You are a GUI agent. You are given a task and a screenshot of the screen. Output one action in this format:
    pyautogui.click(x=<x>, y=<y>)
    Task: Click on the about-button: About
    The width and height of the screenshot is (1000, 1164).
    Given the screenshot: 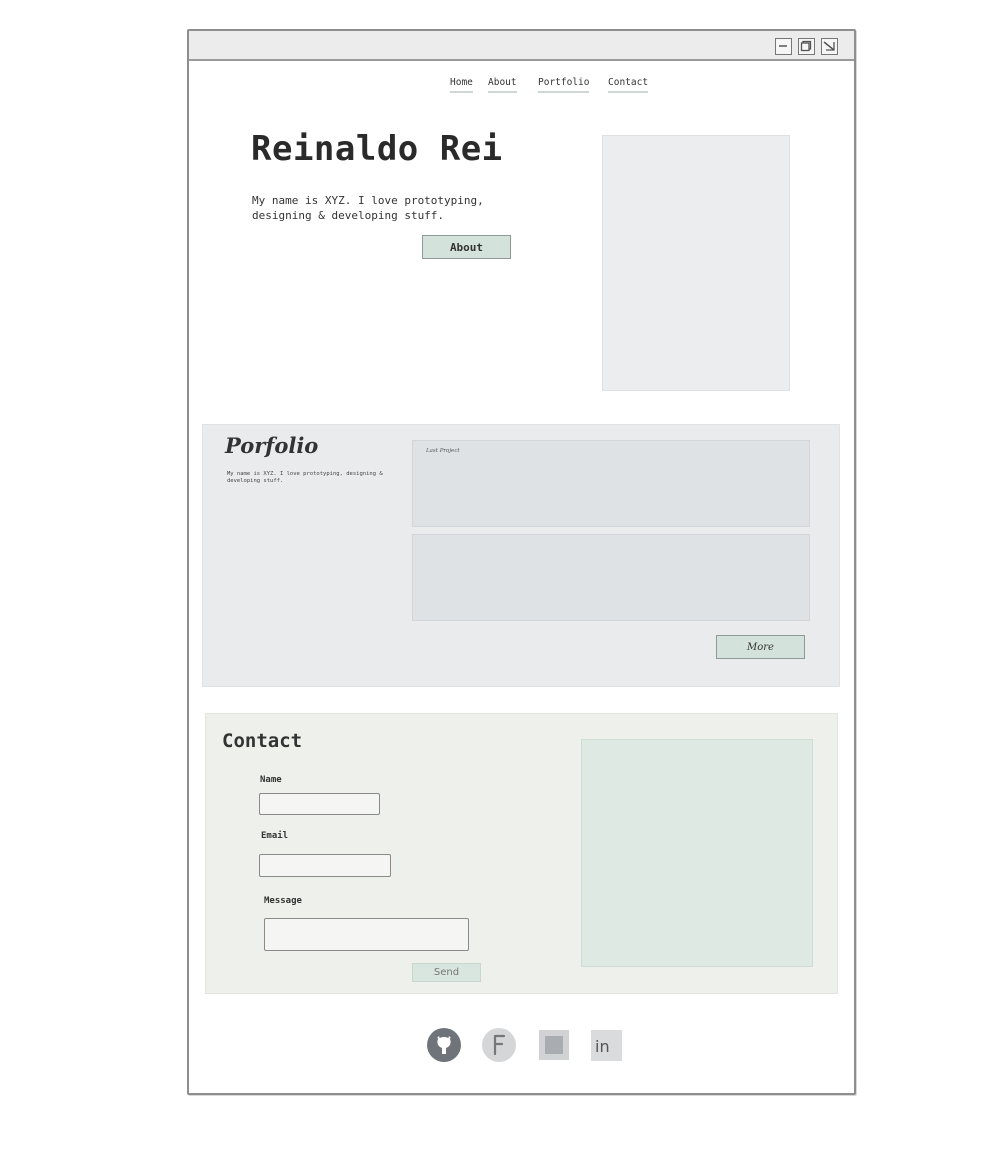 What is the action you would take?
    pyautogui.click(x=466, y=247)
    